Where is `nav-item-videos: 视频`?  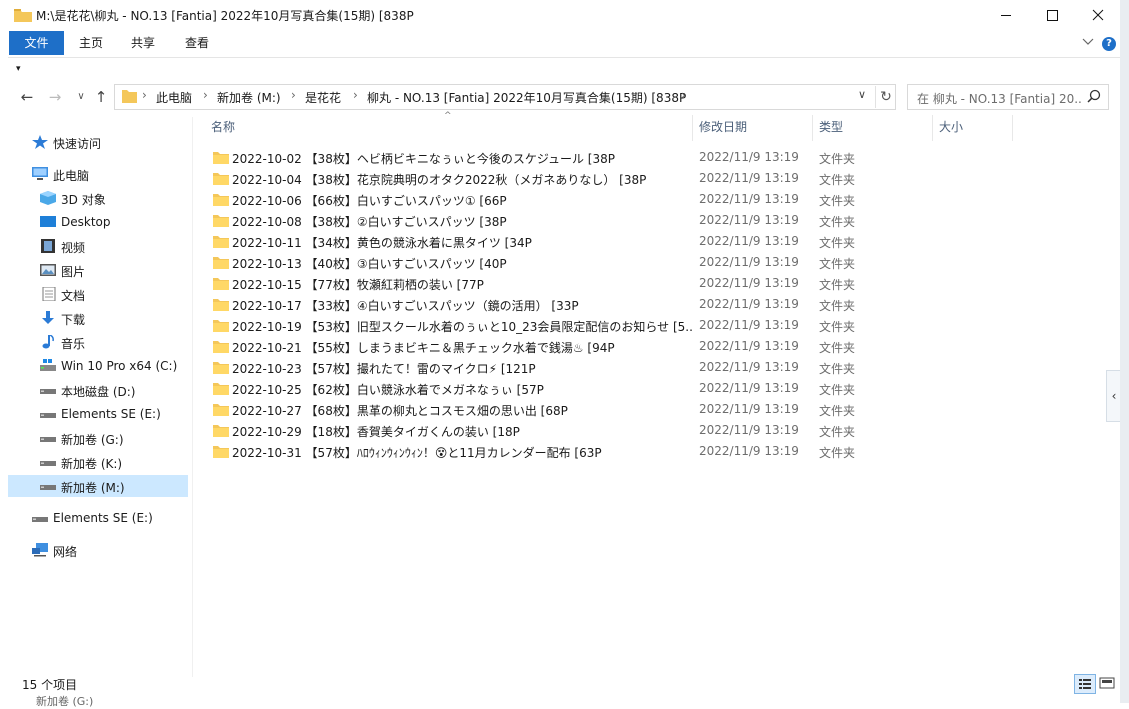
nav-item-videos: 视频 is located at coordinates (98, 246).